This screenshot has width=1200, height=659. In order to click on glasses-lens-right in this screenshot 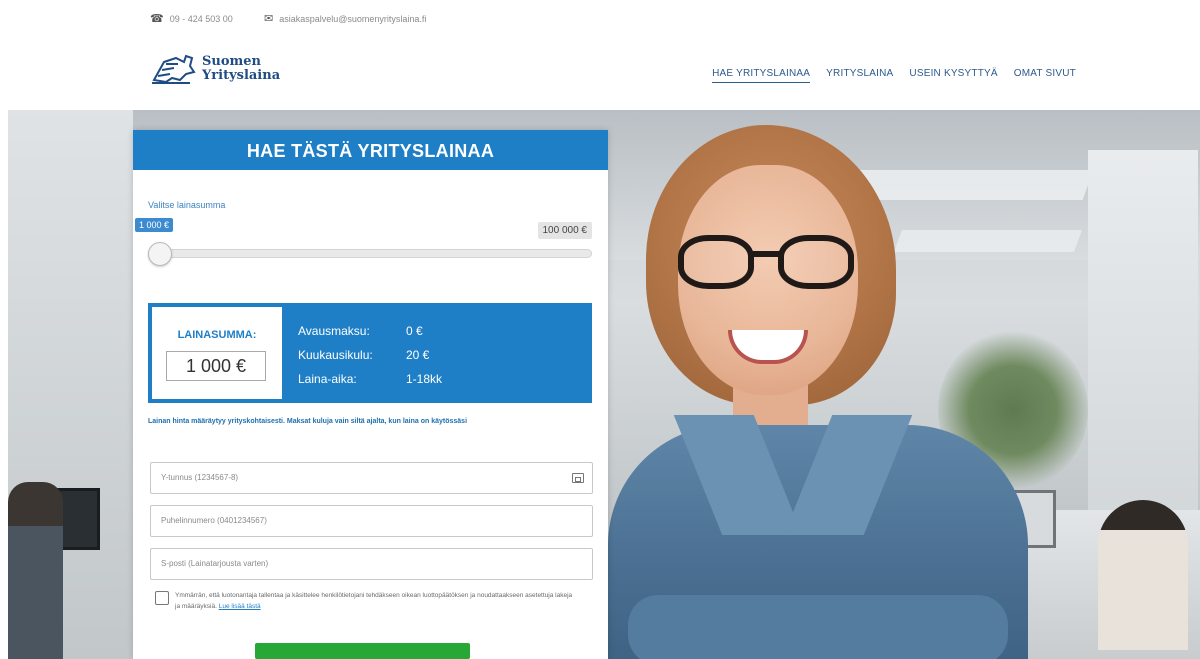, I will do `click(816, 262)`.